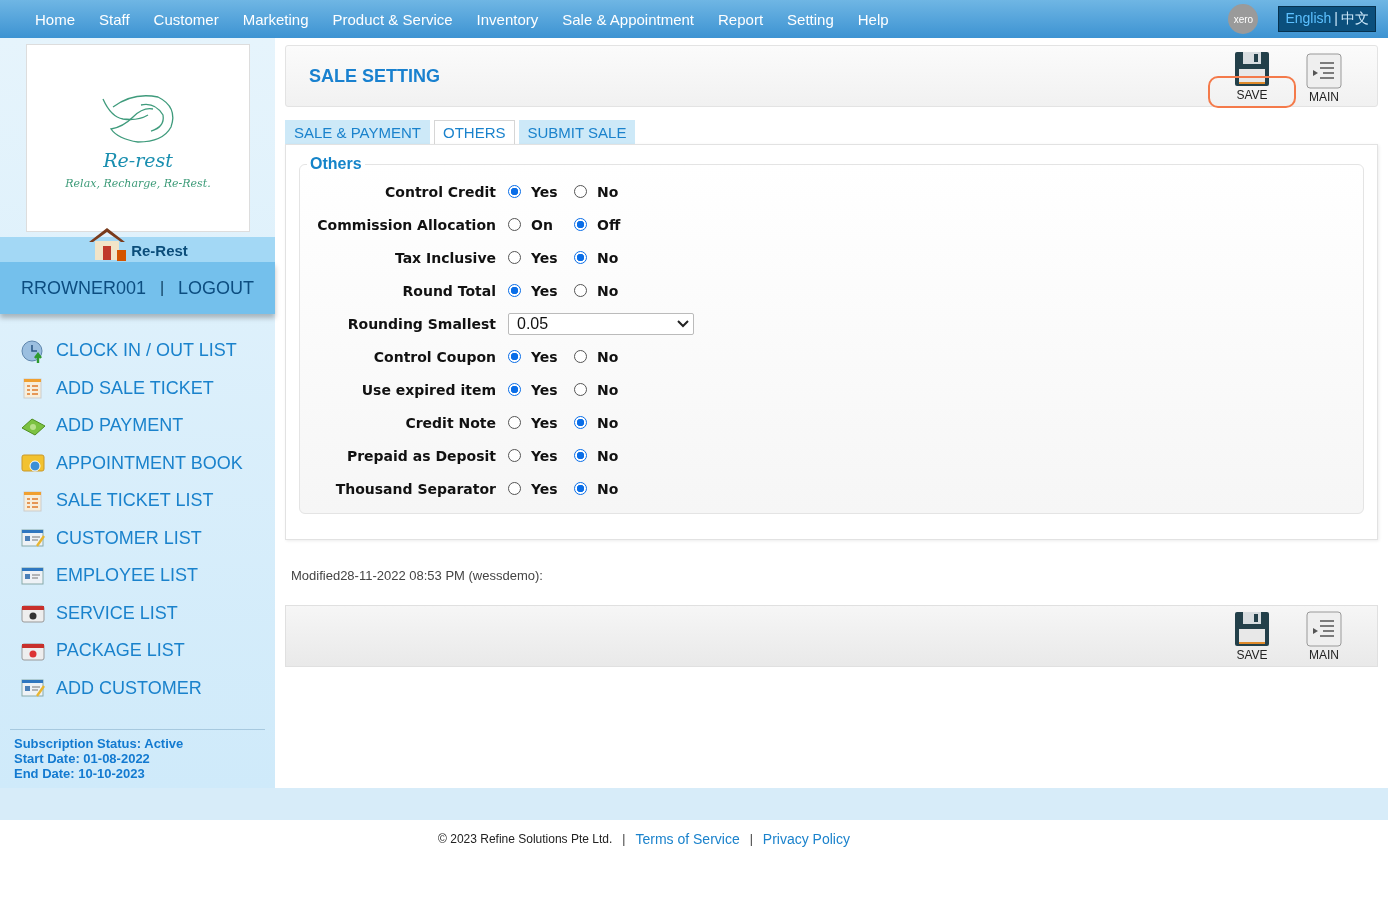 The width and height of the screenshot is (1388, 902). Describe the element at coordinates (33, 350) in the screenshot. I see `clock-icon` at that location.